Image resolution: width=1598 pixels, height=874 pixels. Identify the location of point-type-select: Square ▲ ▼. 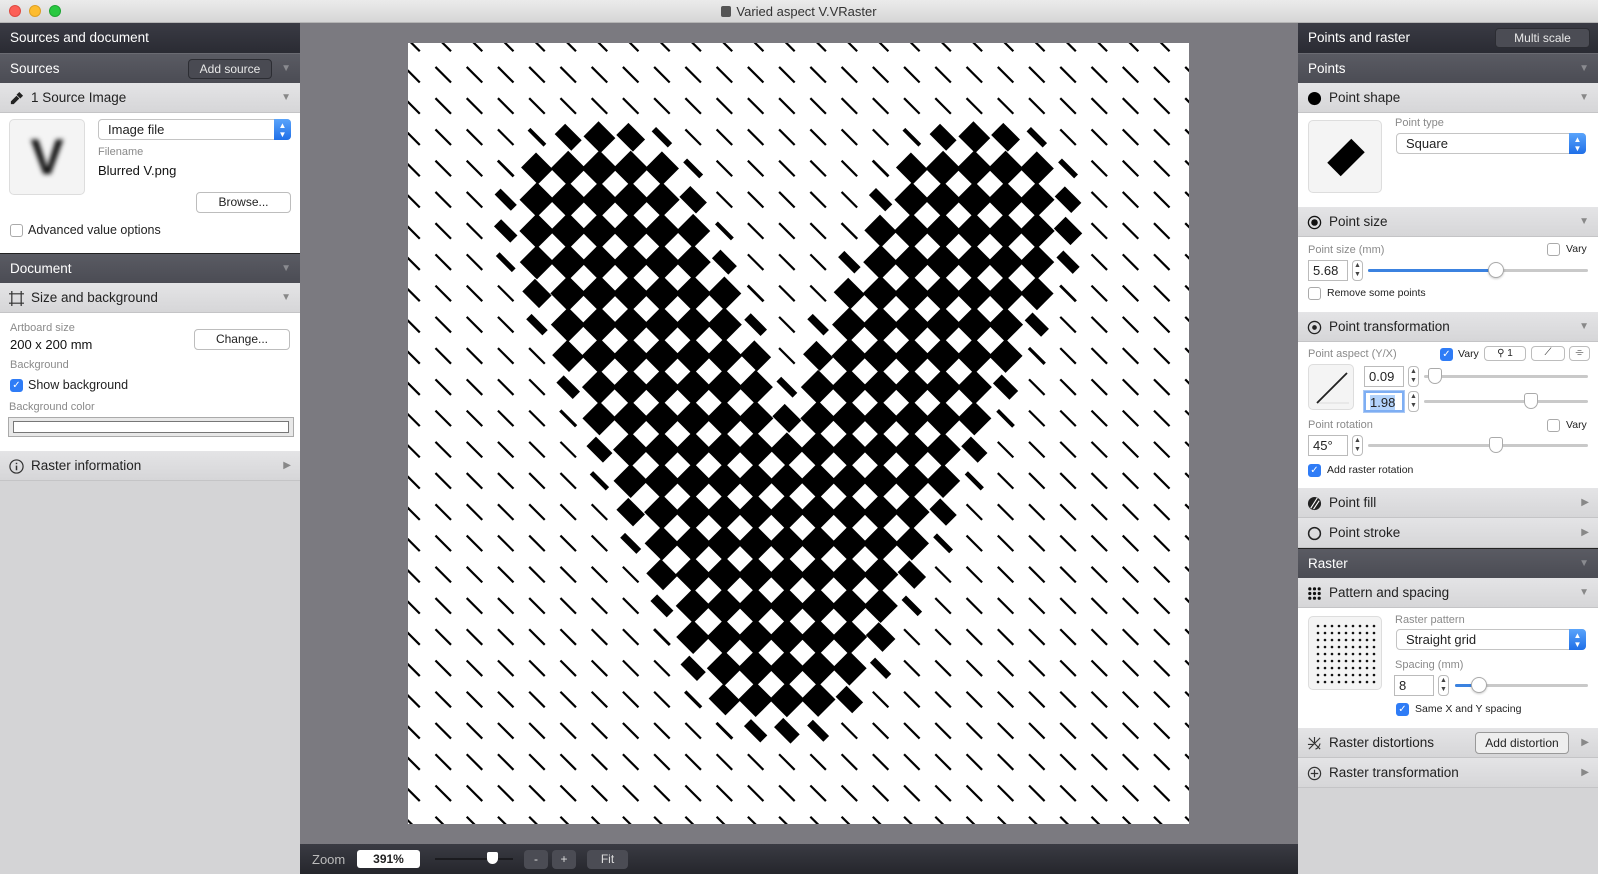
(1491, 143).